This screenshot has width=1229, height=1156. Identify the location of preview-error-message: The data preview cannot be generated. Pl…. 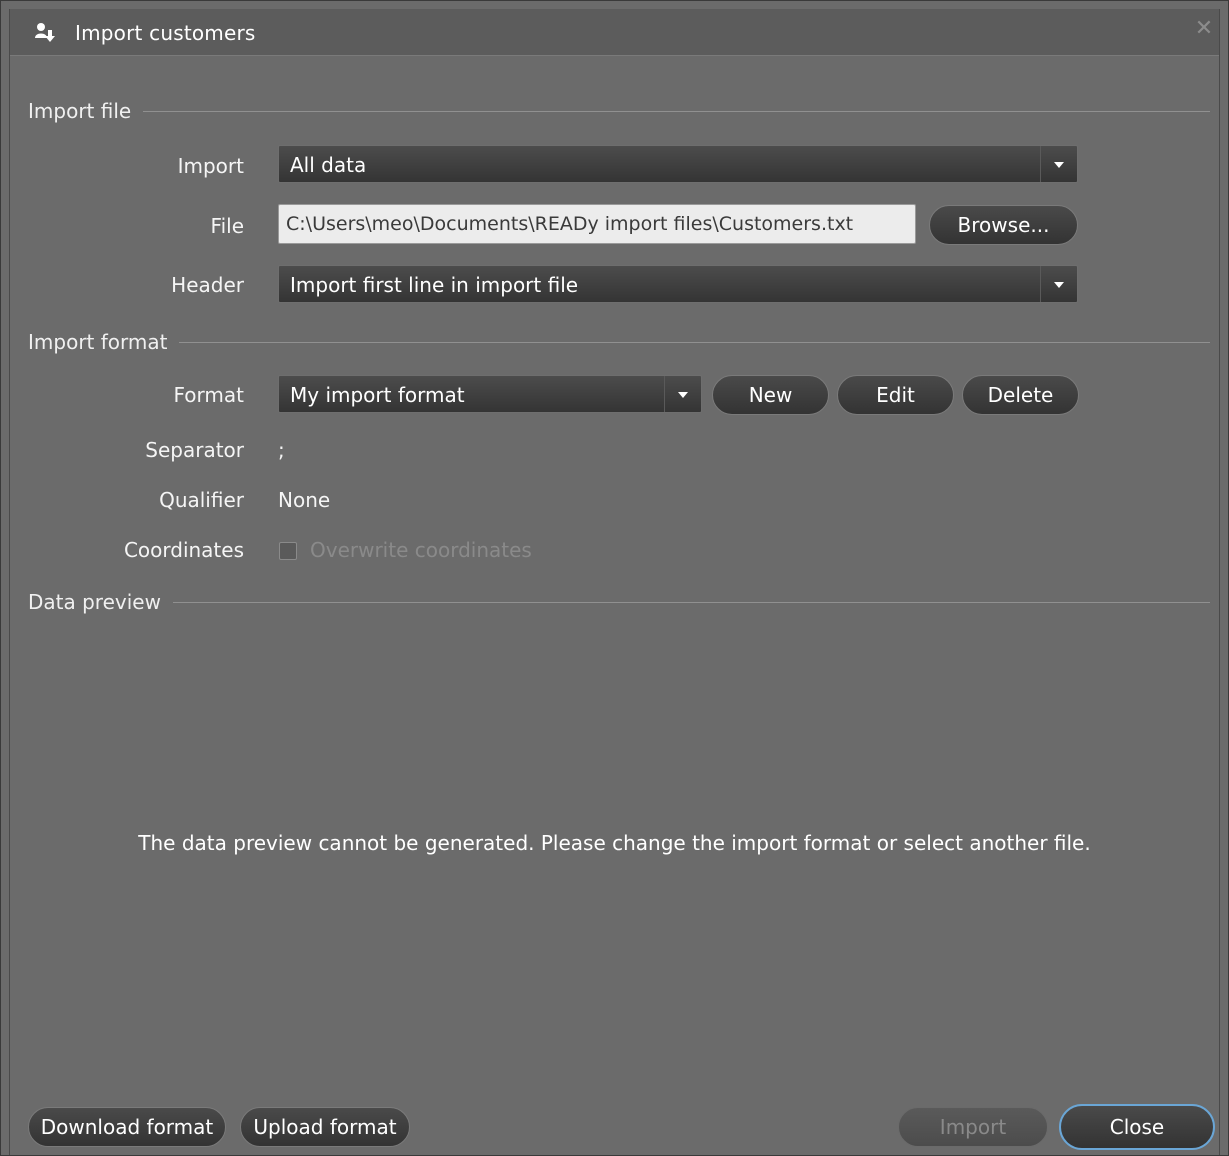
(614, 843).